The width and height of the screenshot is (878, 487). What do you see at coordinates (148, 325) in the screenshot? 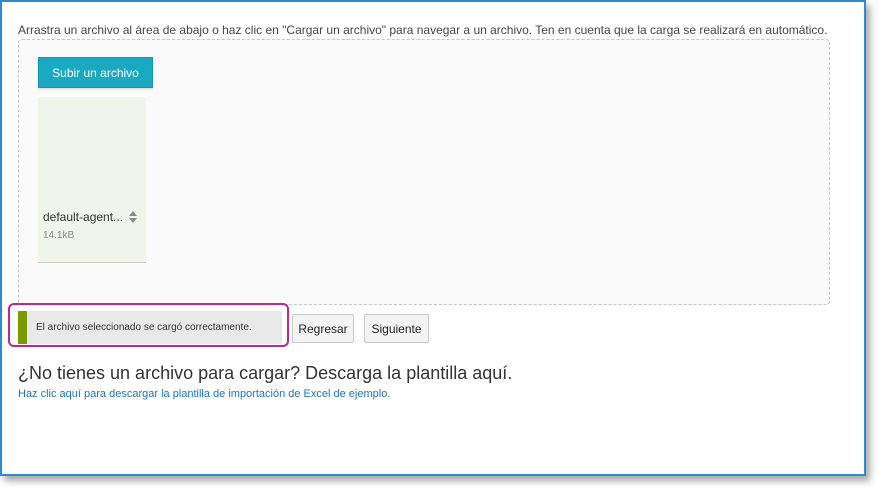
I see `status-highlight-outline` at bounding box center [148, 325].